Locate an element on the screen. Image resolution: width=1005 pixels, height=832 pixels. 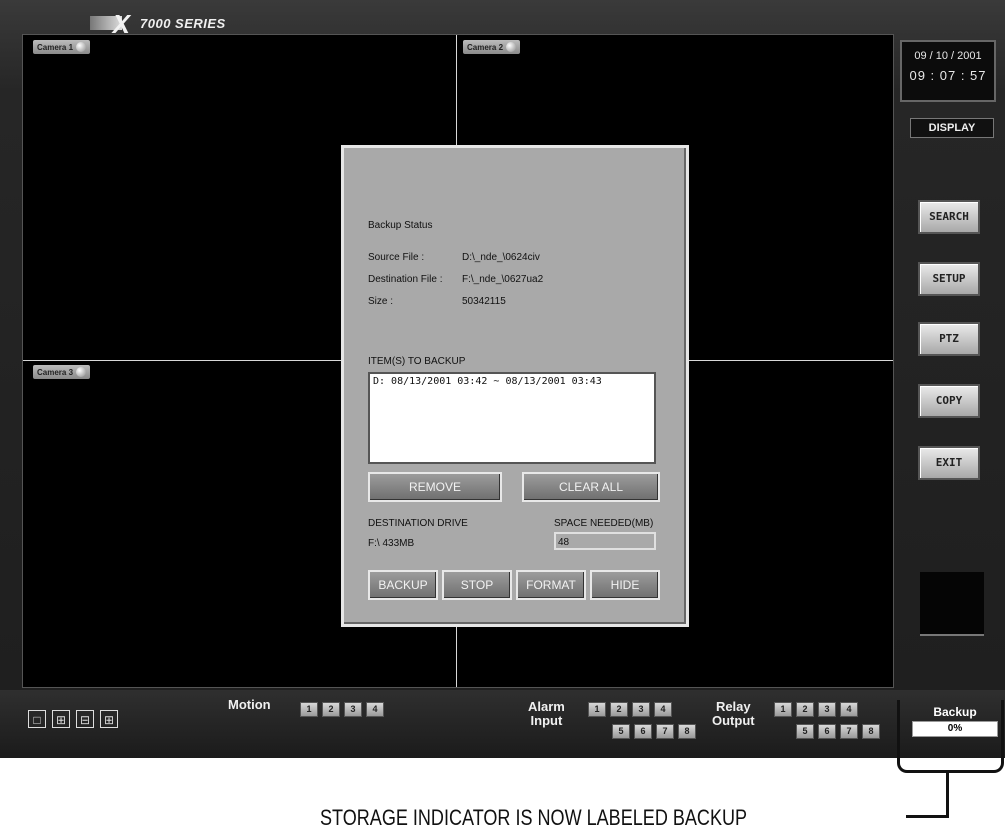
size-value: 50342115 is located at coordinates (484, 301).